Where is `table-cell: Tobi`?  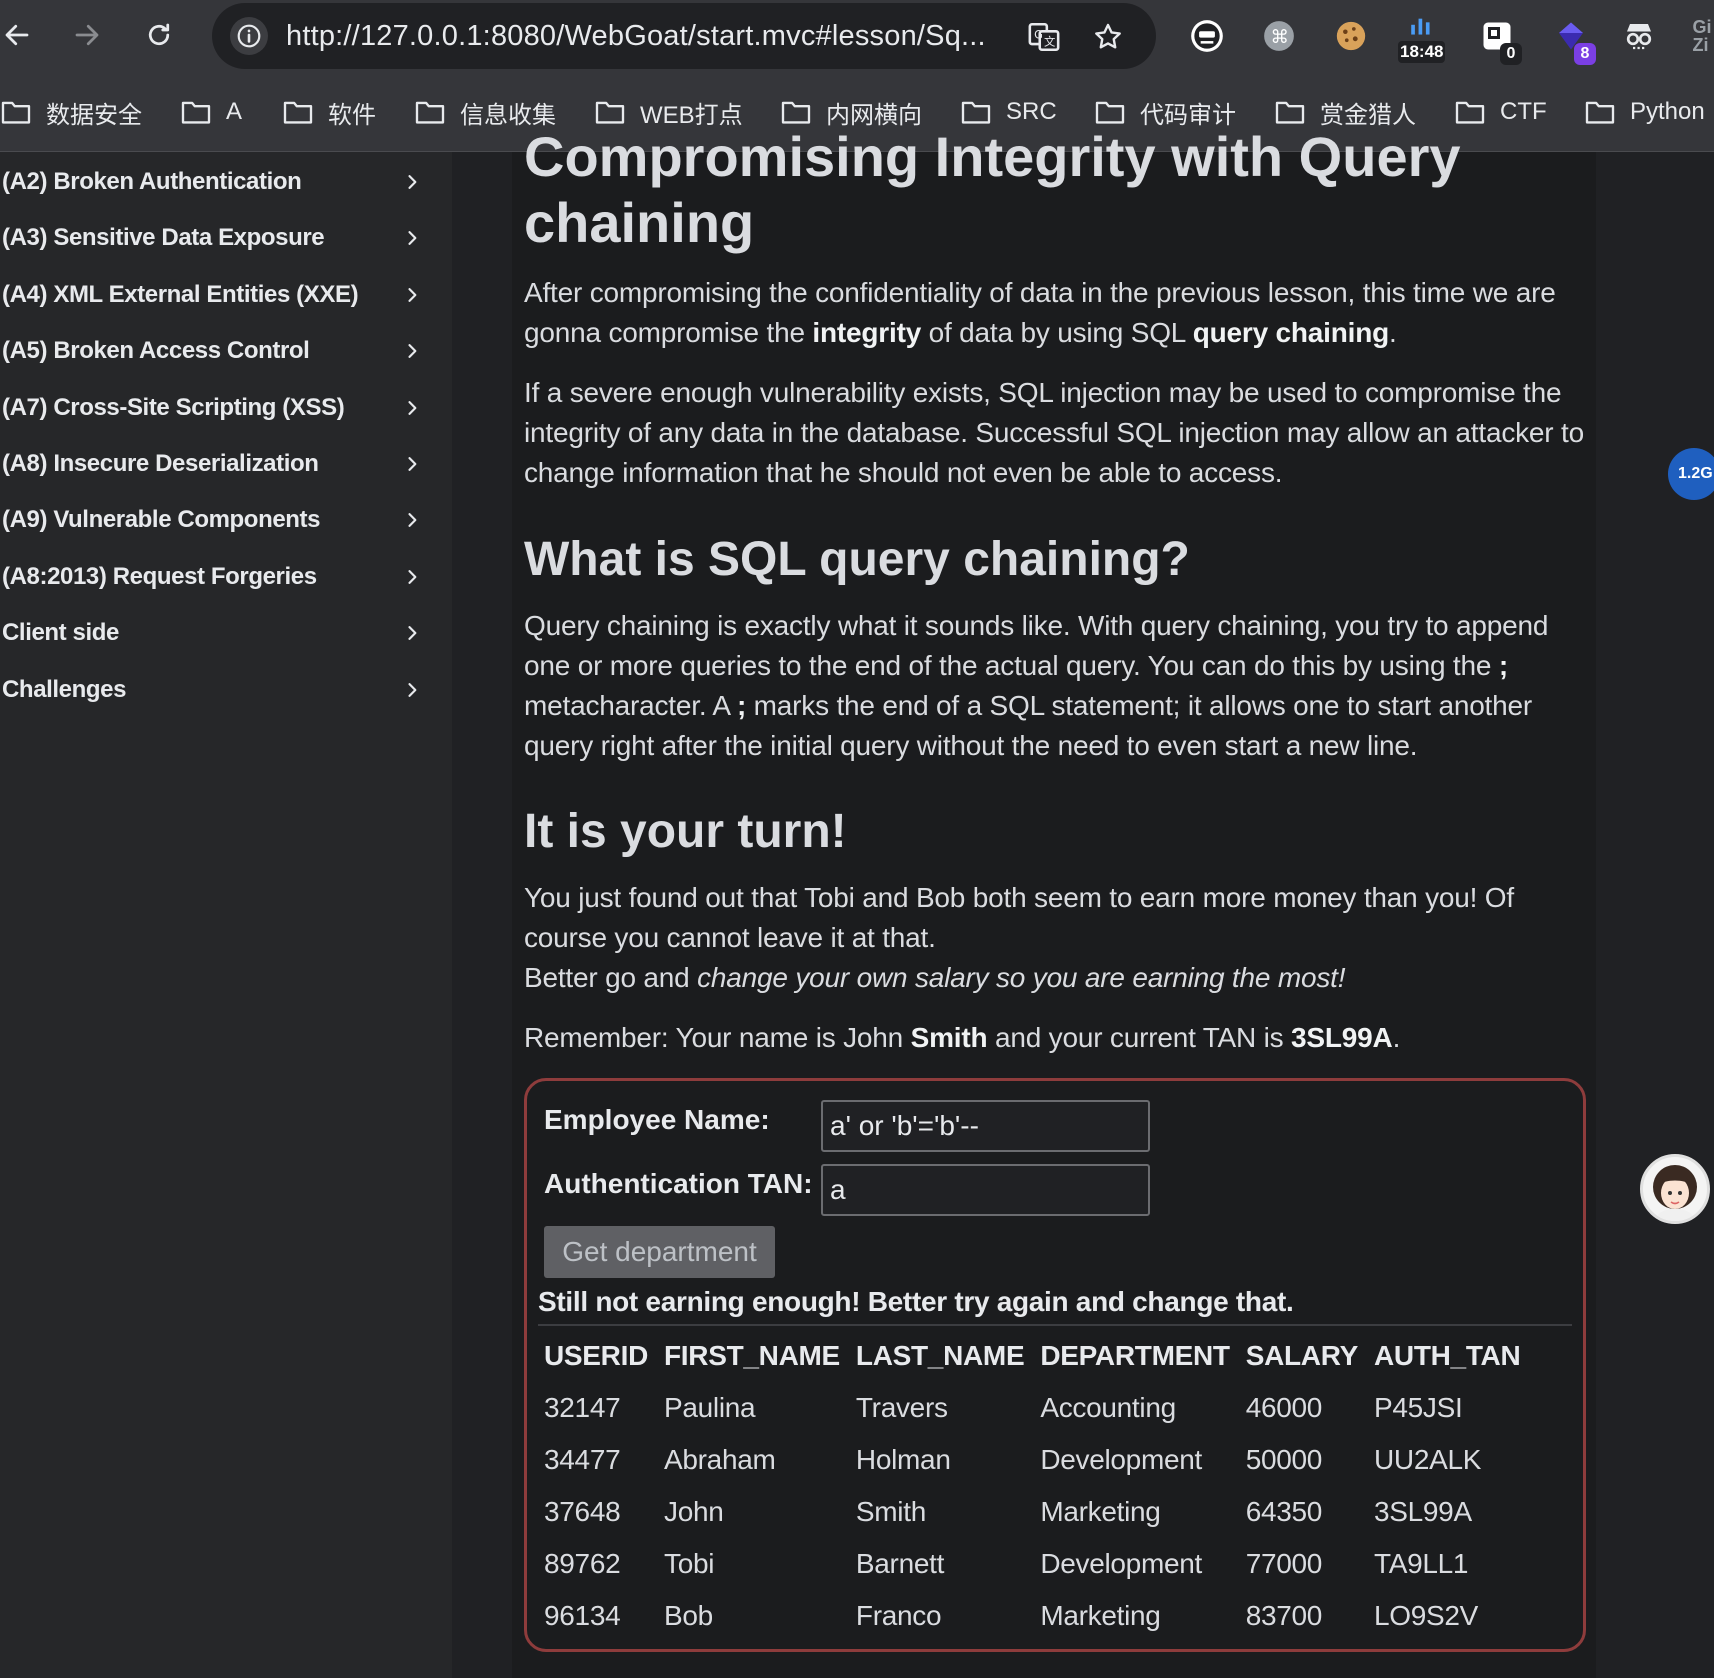 table-cell: Tobi is located at coordinates (689, 1563).